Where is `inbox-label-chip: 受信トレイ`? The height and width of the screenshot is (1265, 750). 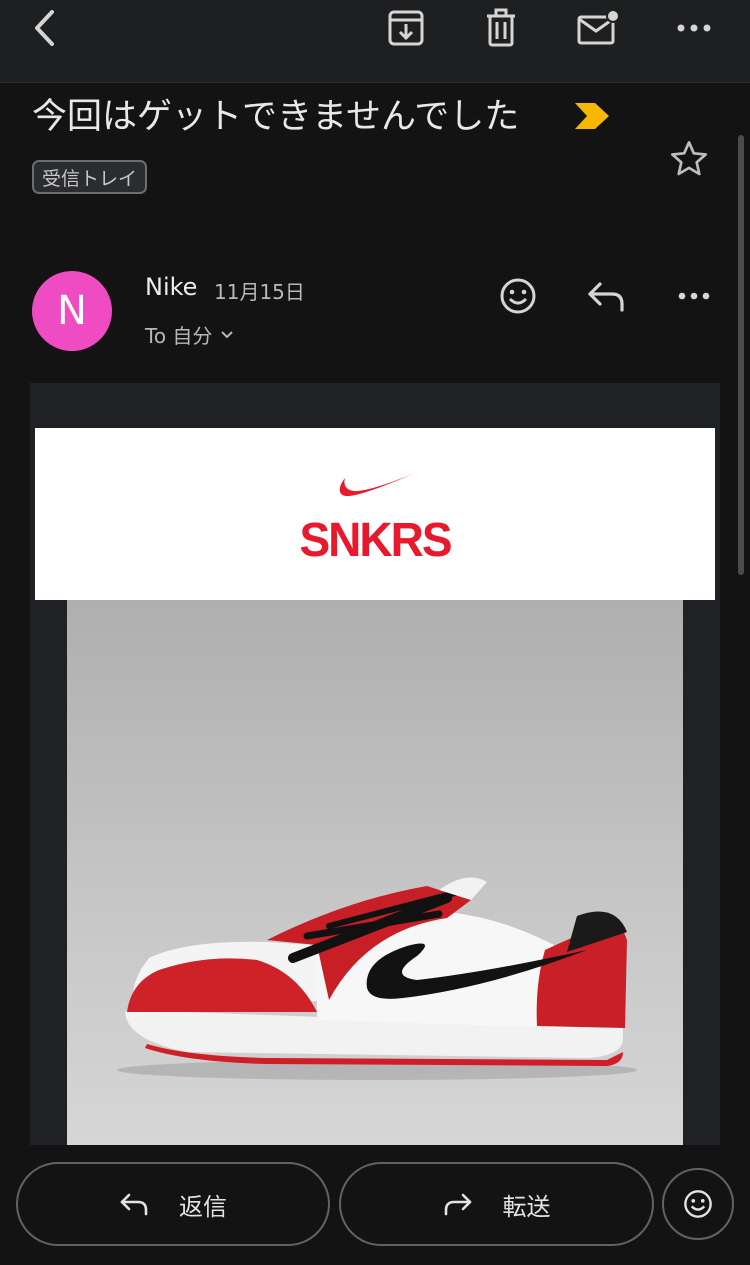 inbox-label-chip: 受信トレイ is located at coordinates (90, 177).